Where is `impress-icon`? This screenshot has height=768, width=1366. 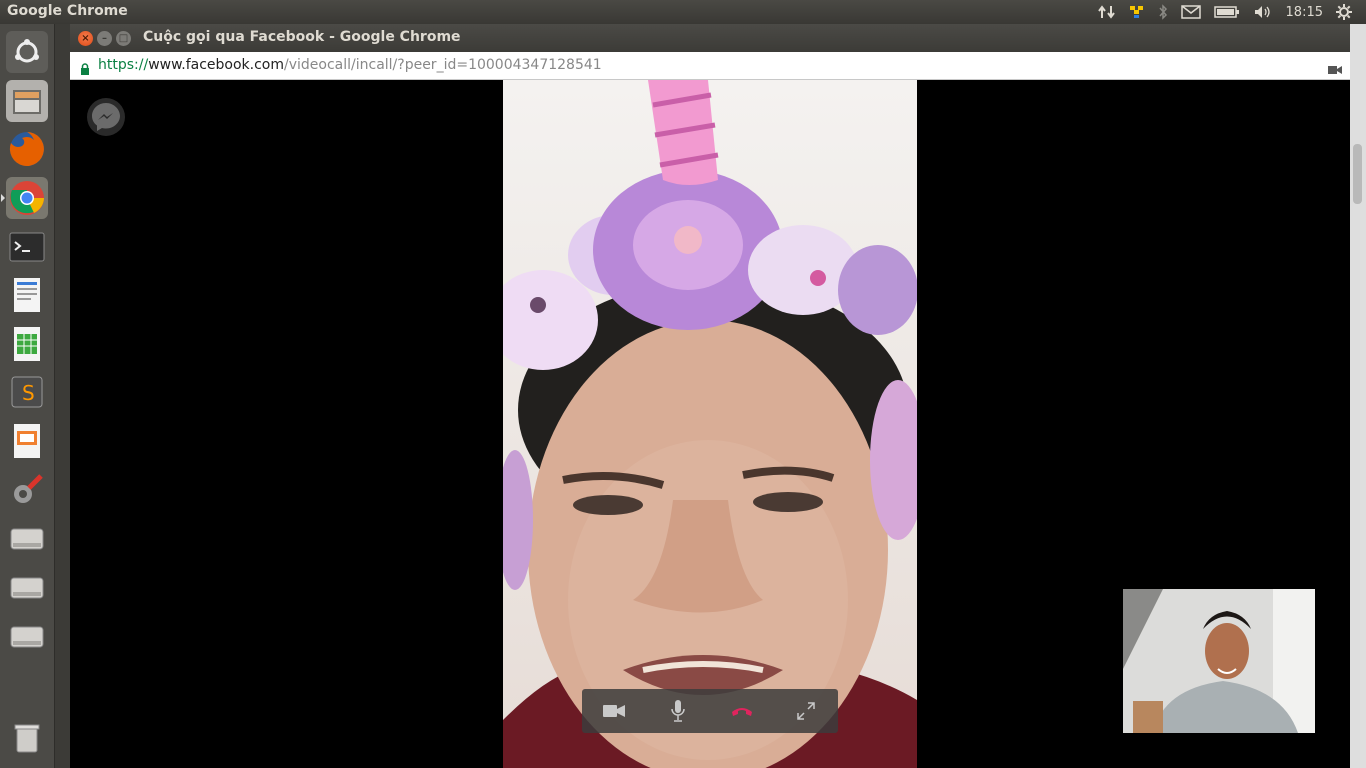
impress-icon is located at coordinates (27, 441).